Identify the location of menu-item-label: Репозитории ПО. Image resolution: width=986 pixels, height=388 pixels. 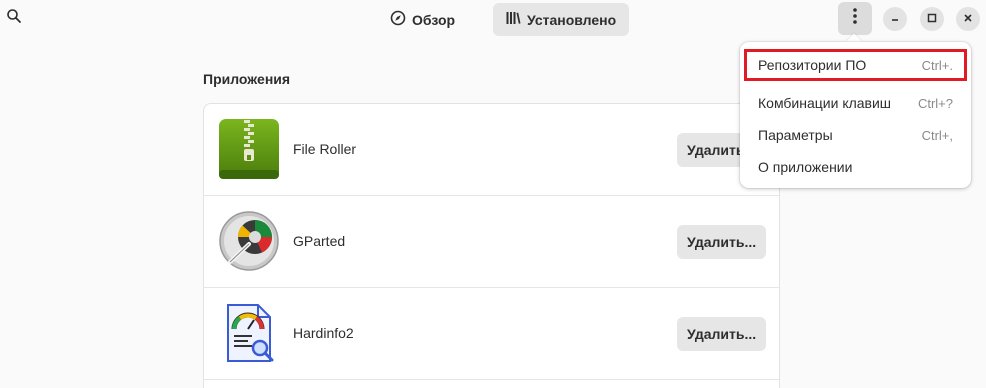
(812, 65).